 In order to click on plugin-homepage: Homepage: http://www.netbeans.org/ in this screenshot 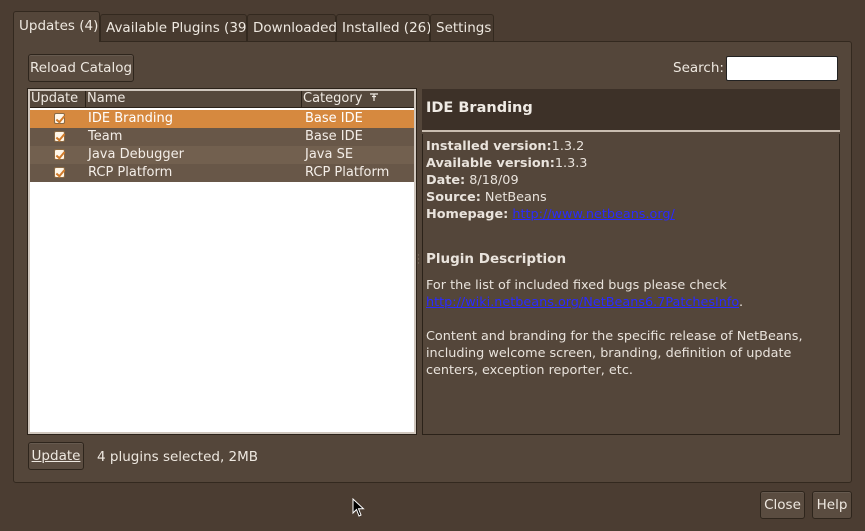, I will do `click(550, 214)`.